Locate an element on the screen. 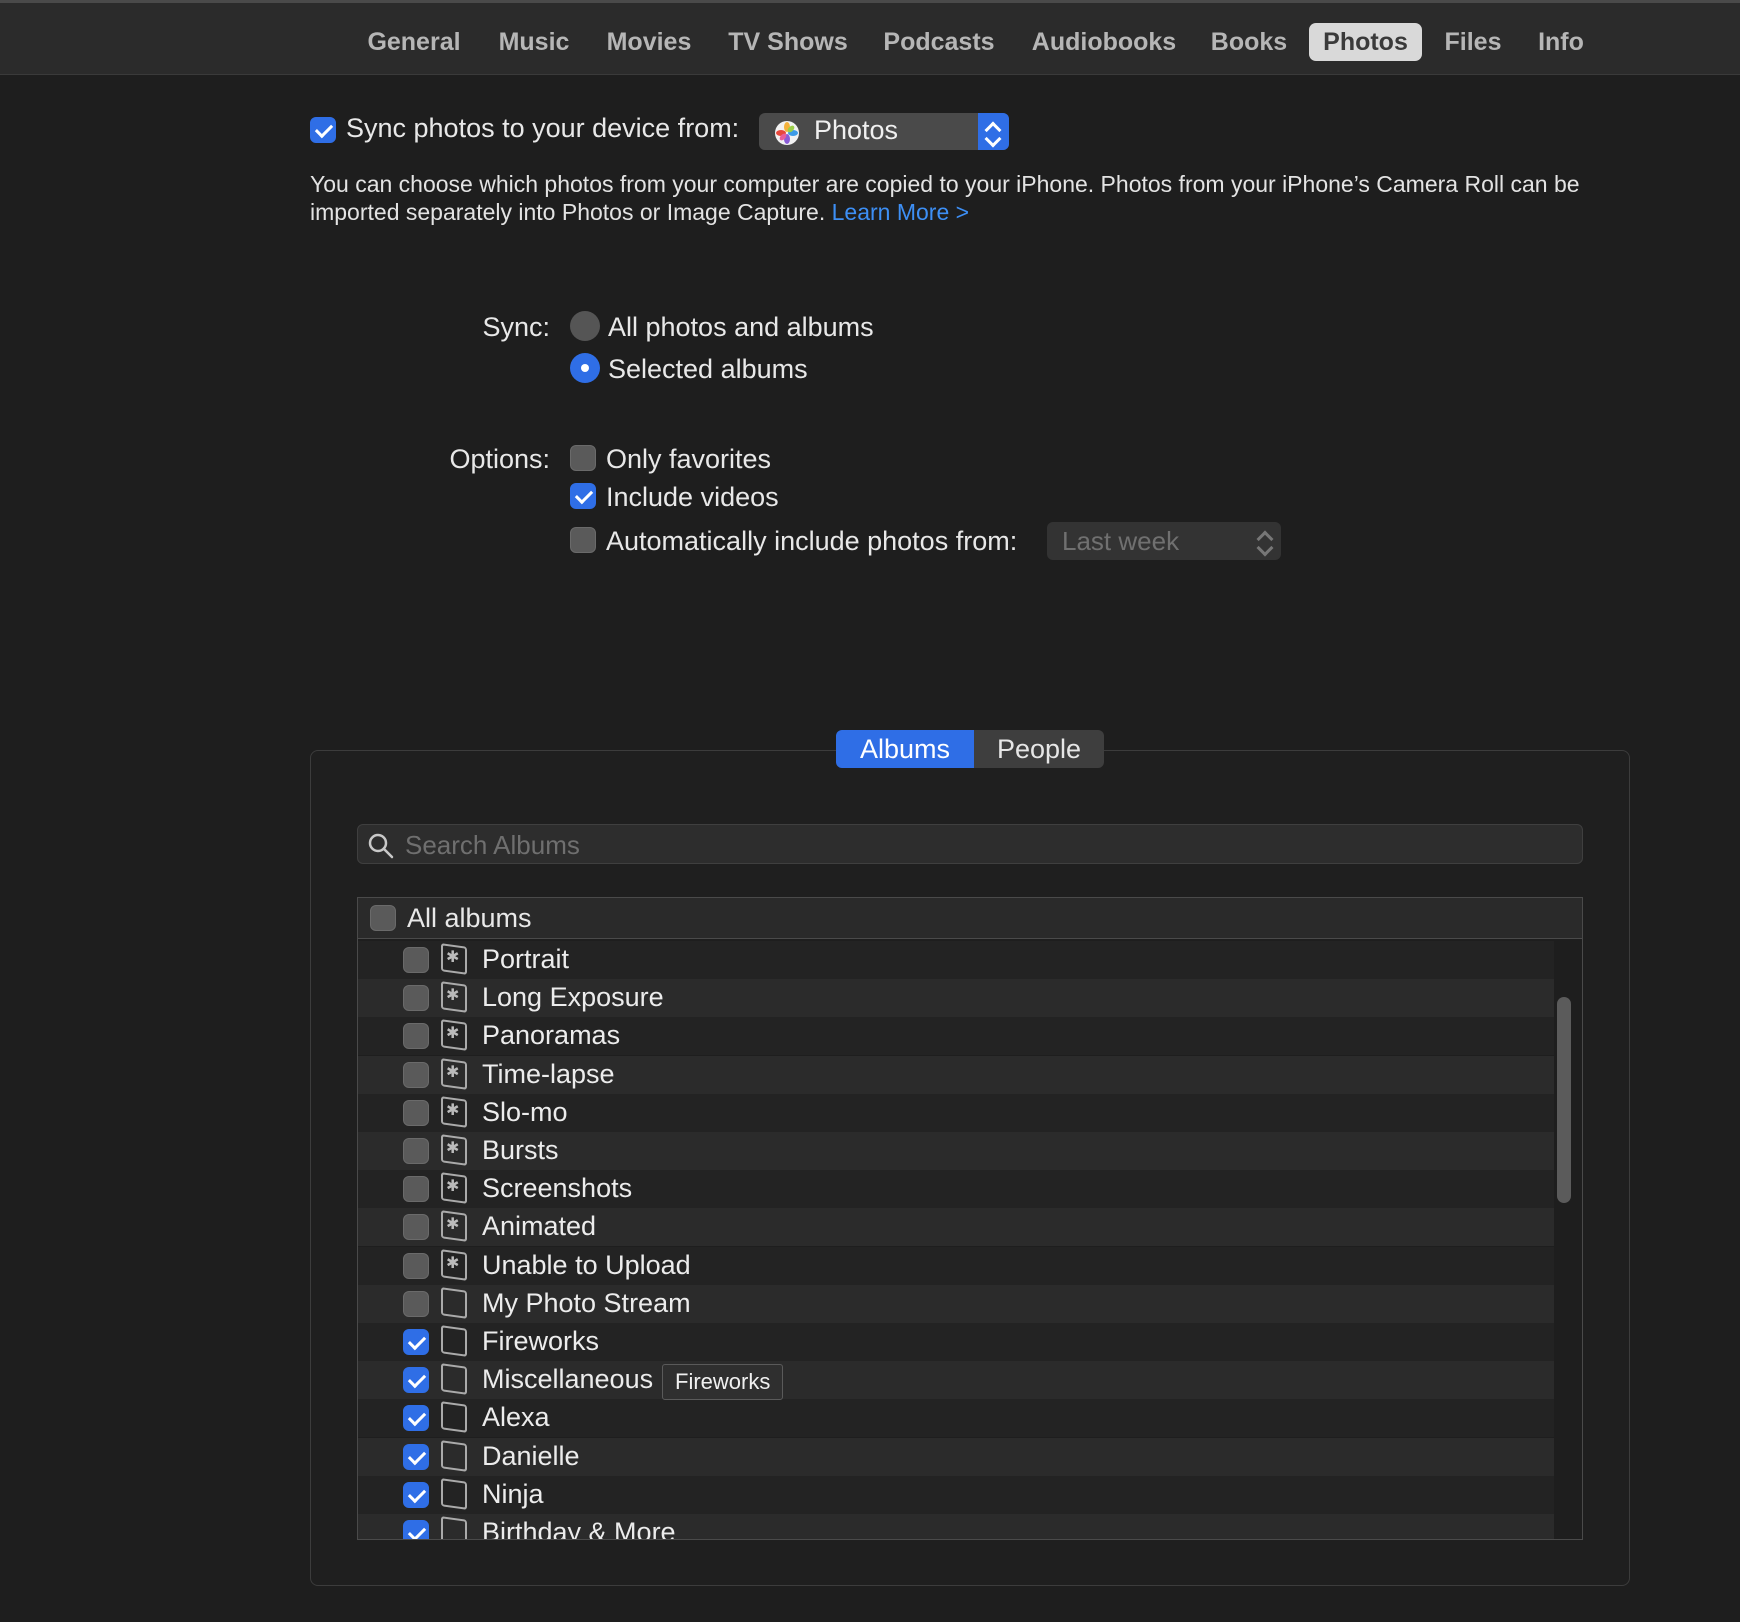 This screenshot has height=1622, width=1740. auto-include-range-value: Last week is located at coordinates (1121, 541).